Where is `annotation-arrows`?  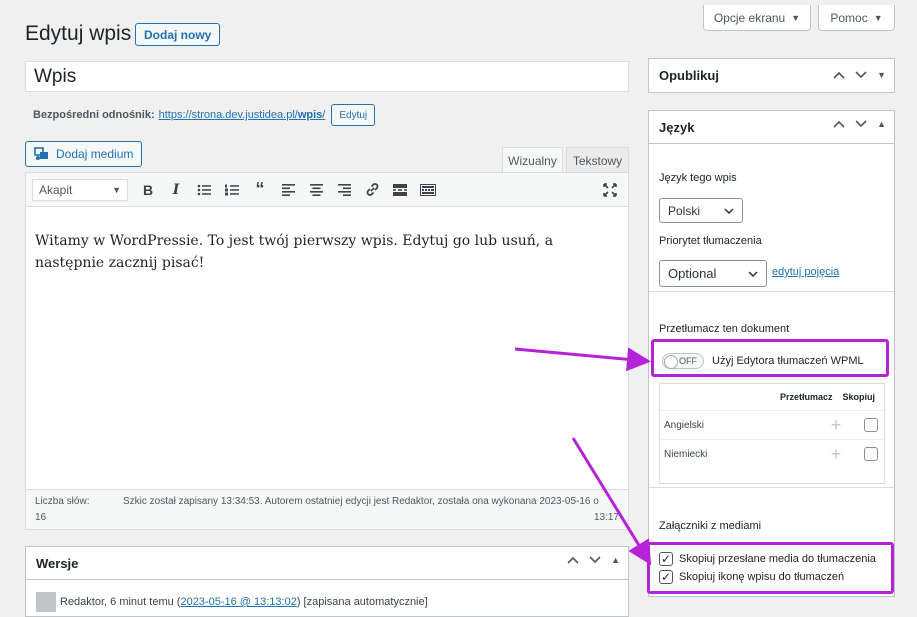
annotation-arrows is located at coordinates (583, 456).